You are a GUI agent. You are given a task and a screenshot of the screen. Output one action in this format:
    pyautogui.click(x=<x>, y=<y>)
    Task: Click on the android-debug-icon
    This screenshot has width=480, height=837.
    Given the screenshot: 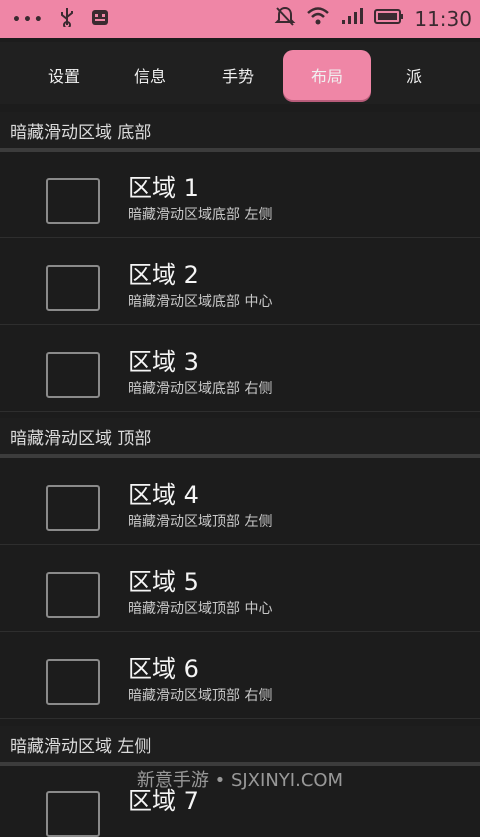 What is the action you would take?
    pyautogui.click(x=100, y=19)
    